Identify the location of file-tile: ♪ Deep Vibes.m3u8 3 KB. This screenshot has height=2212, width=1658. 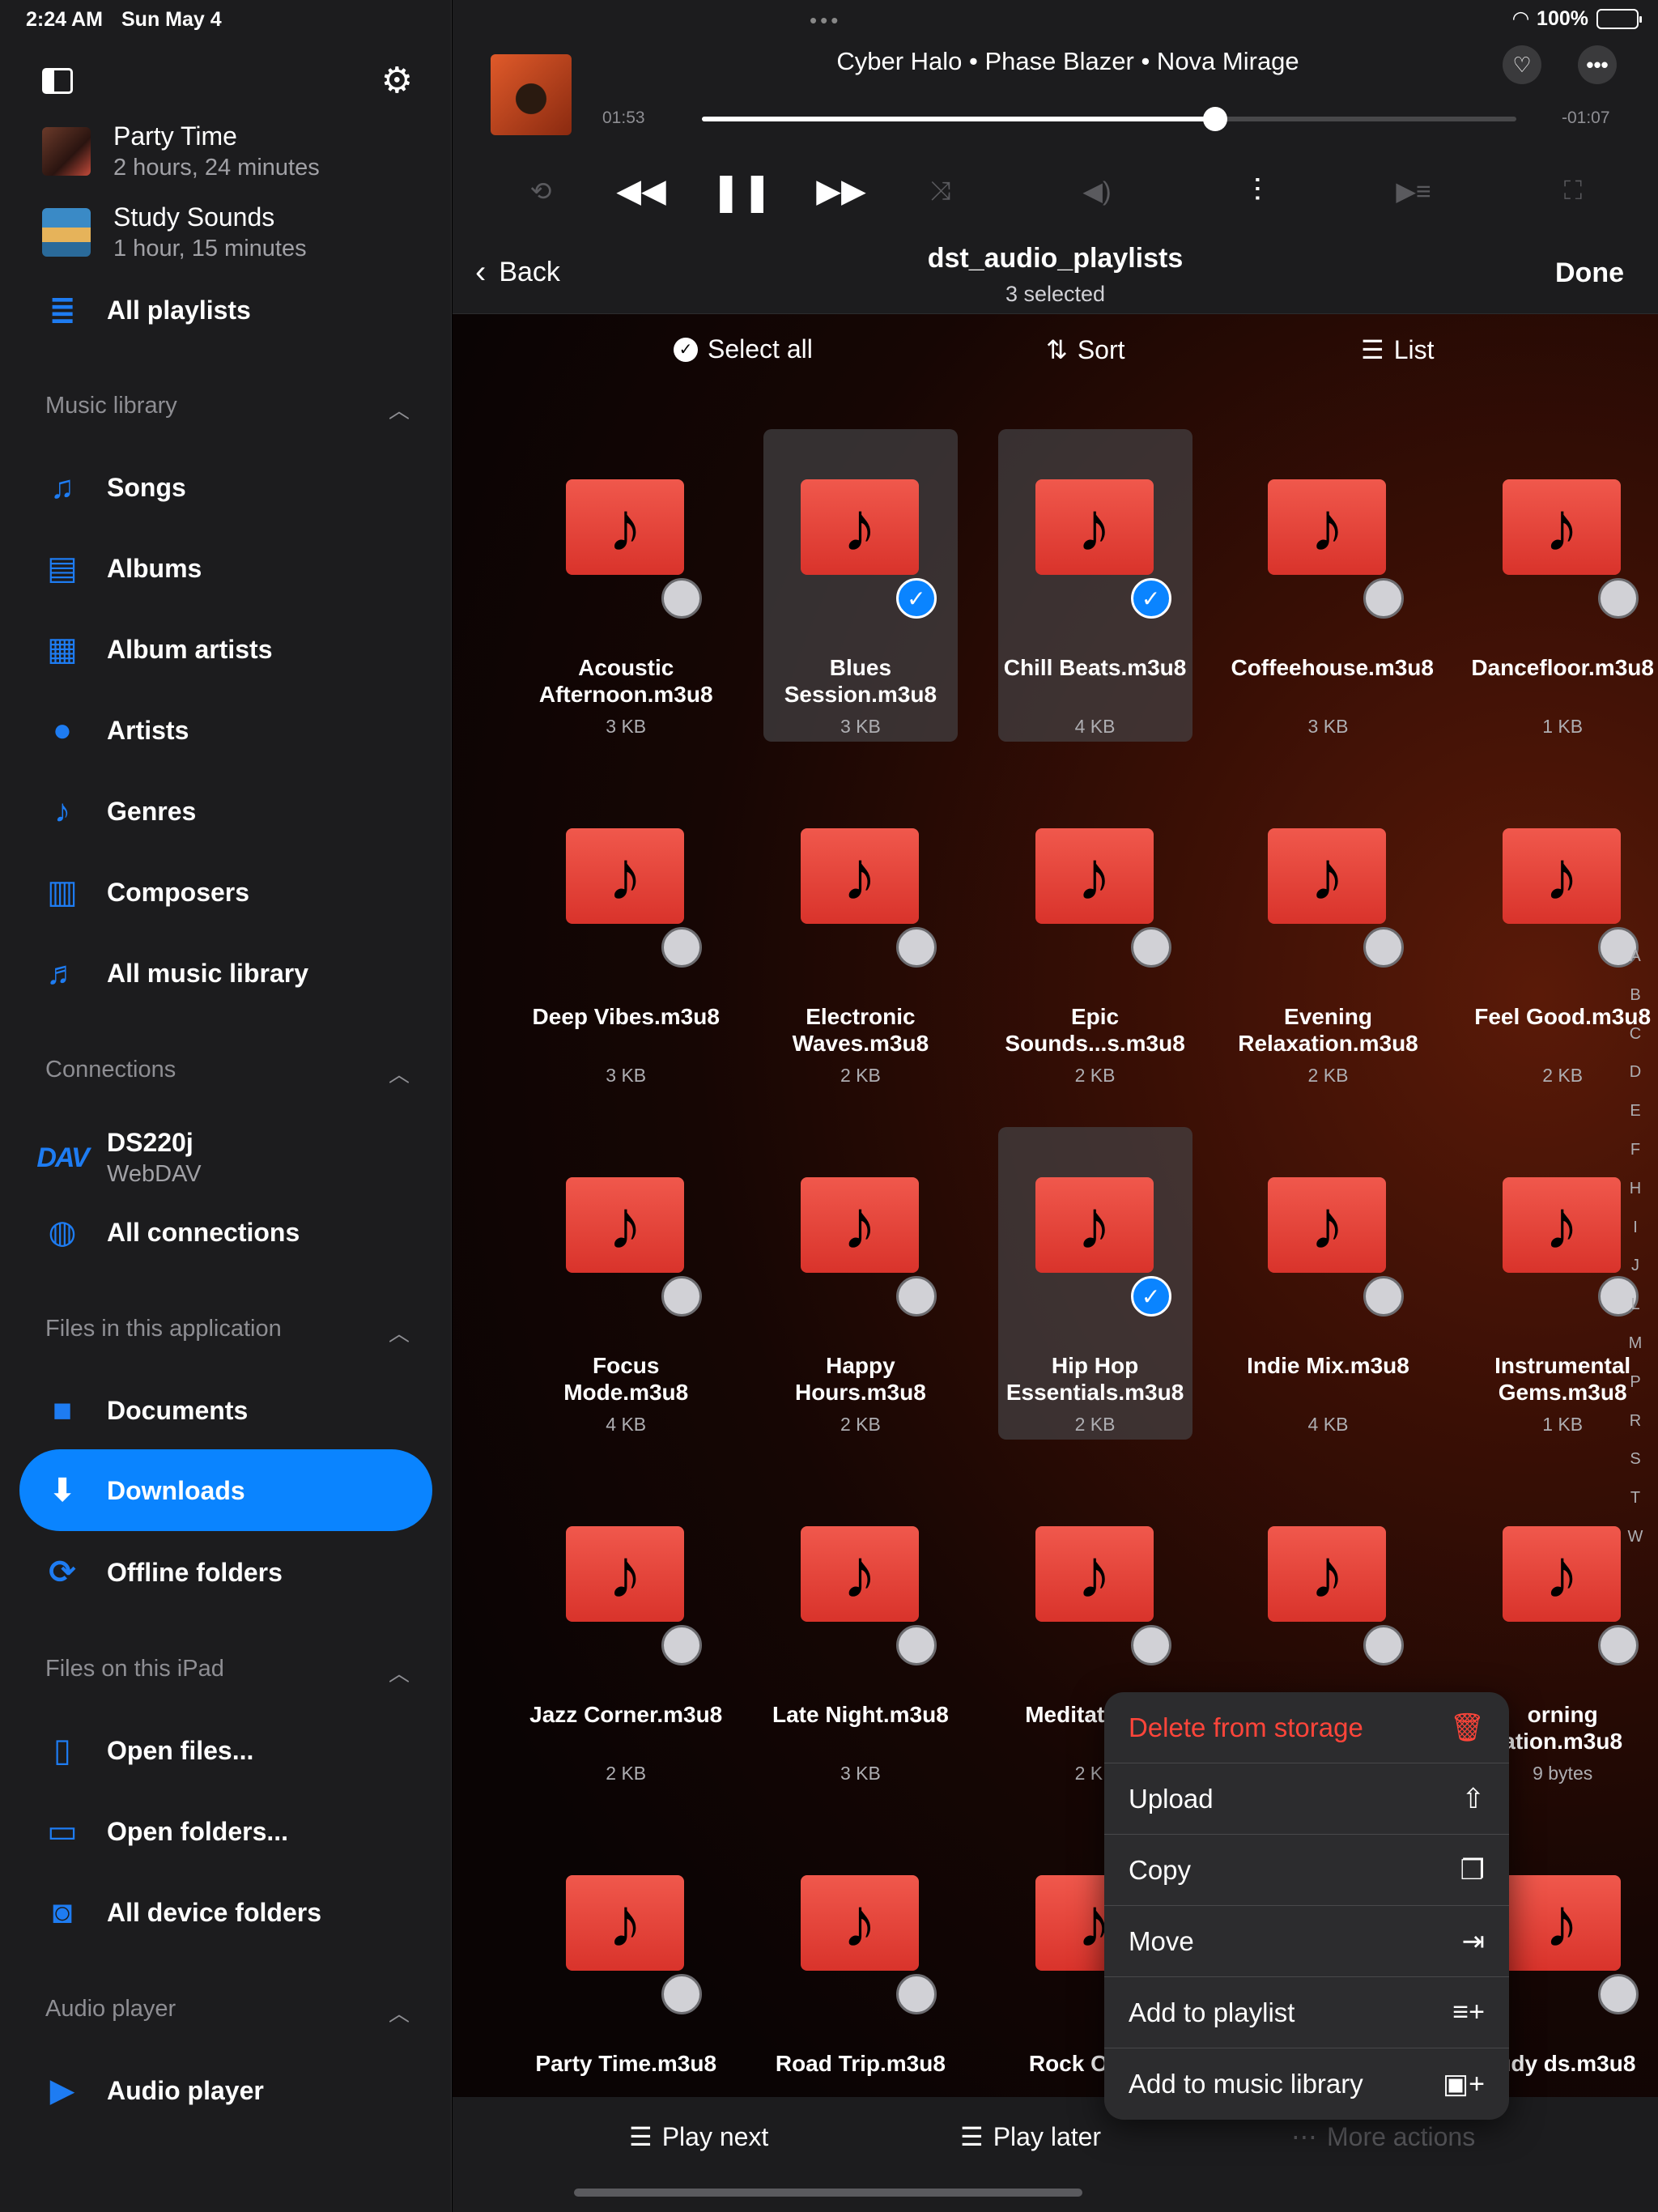
(626, 935).